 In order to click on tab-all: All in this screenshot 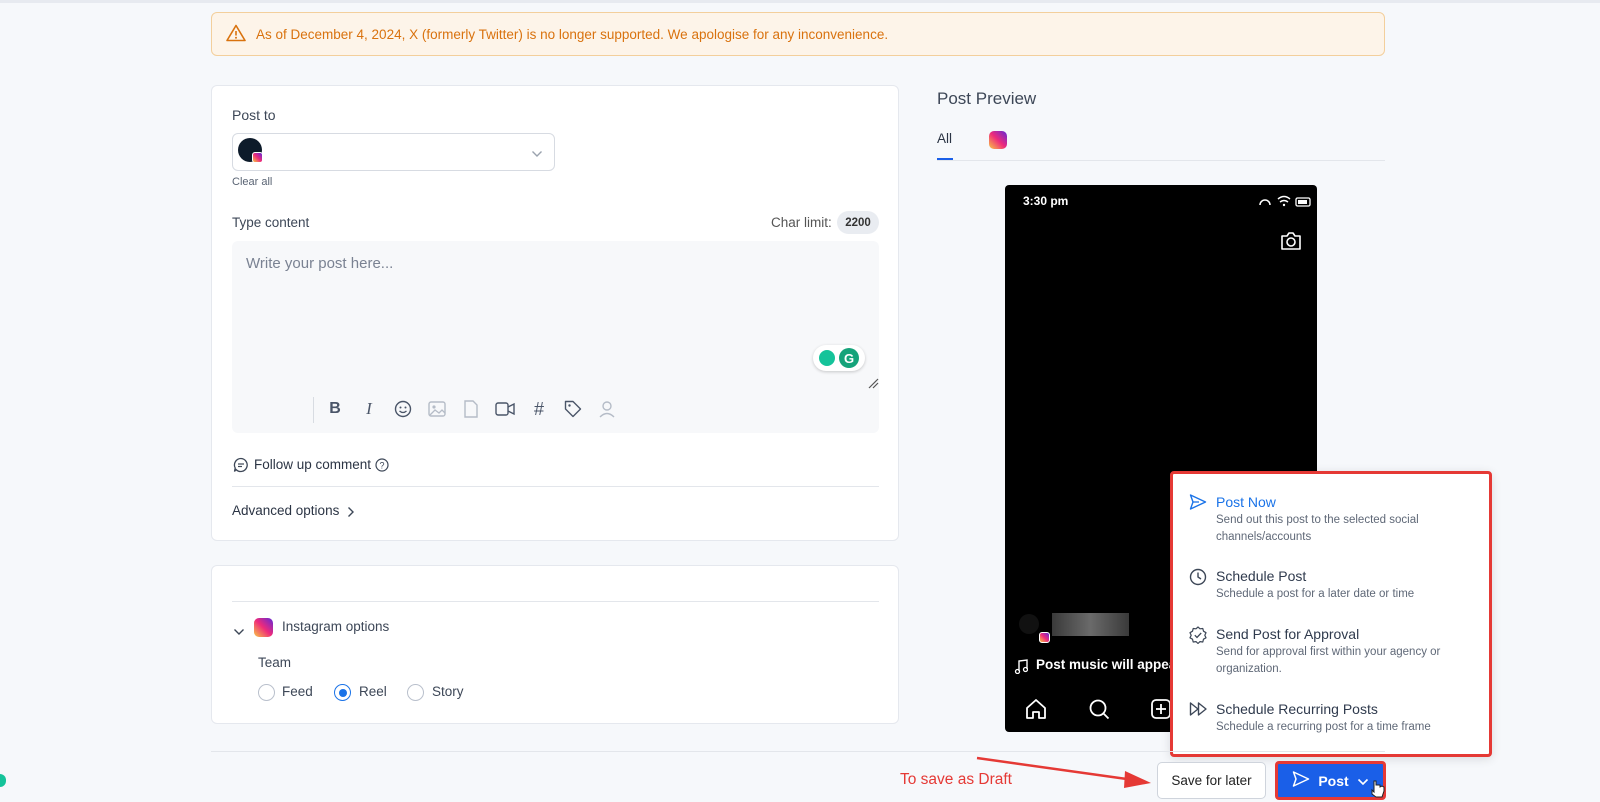, I will do `click(944, 138)`.